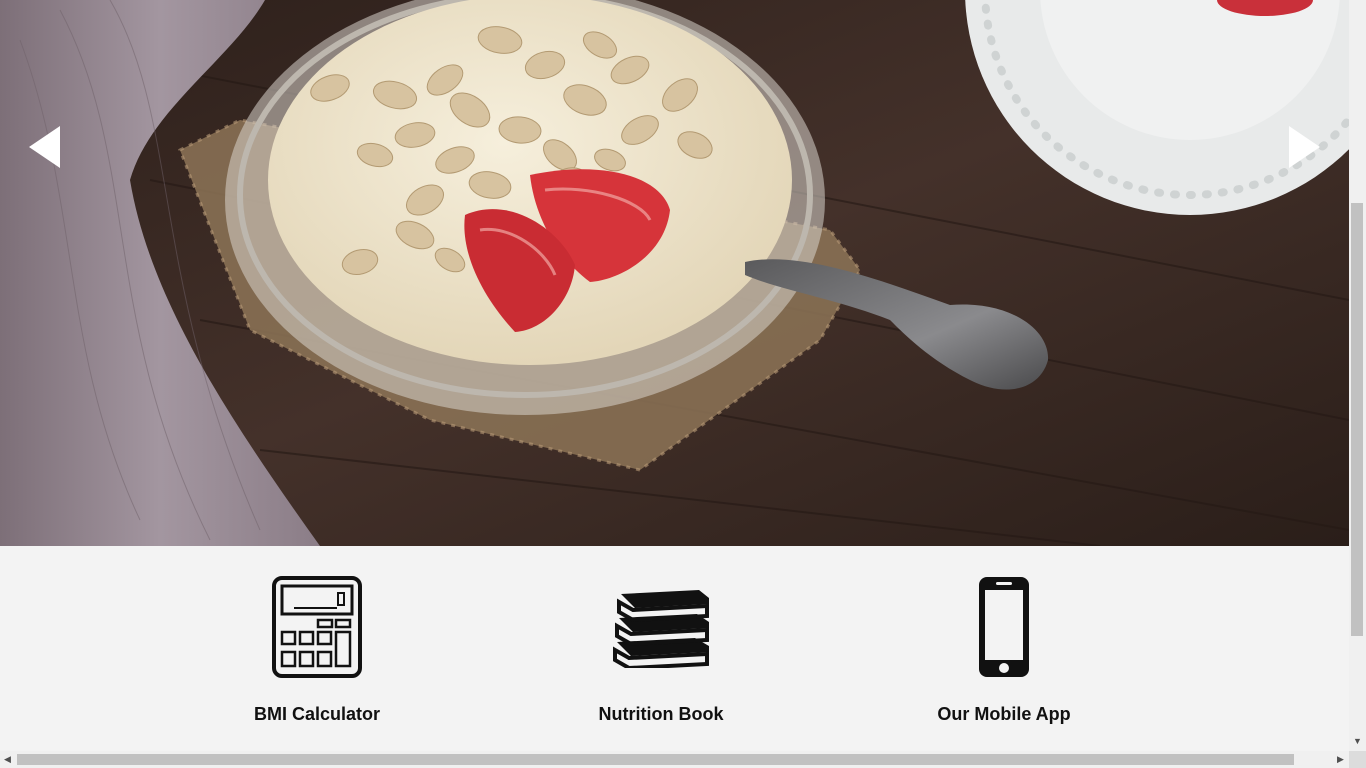 This screenshot has height=768, width=1366. What do you see at coordinates (661, 629) in the screenshot?
I see `books-icon` at bounding box center [661, 629].